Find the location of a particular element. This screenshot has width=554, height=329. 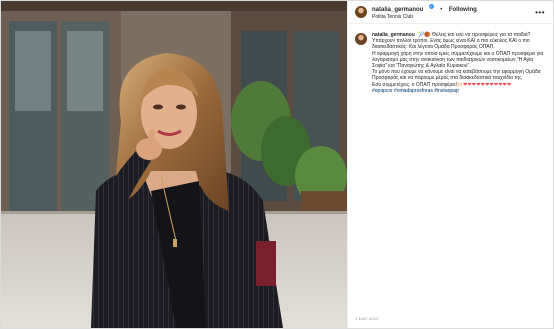

avatar is located at coordinates (361, 12).